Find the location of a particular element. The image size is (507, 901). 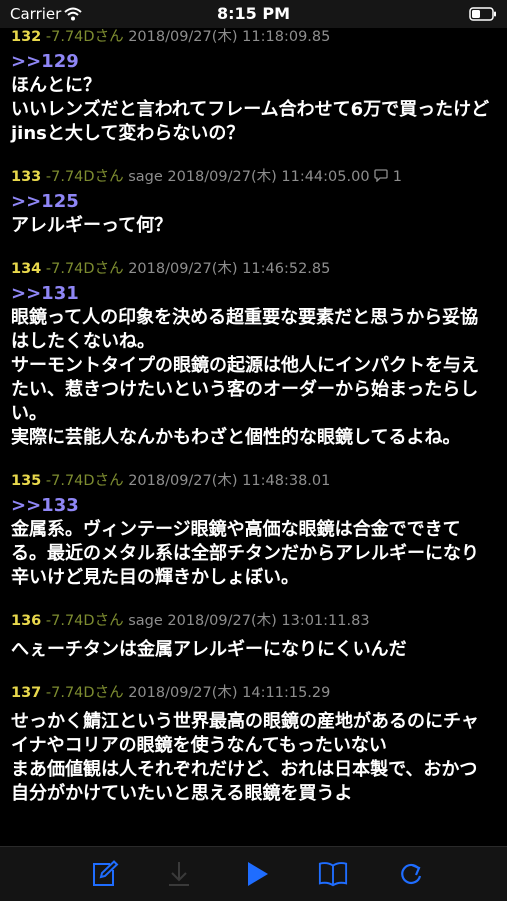

post-number: 136 is located at coordinates (26, 621).